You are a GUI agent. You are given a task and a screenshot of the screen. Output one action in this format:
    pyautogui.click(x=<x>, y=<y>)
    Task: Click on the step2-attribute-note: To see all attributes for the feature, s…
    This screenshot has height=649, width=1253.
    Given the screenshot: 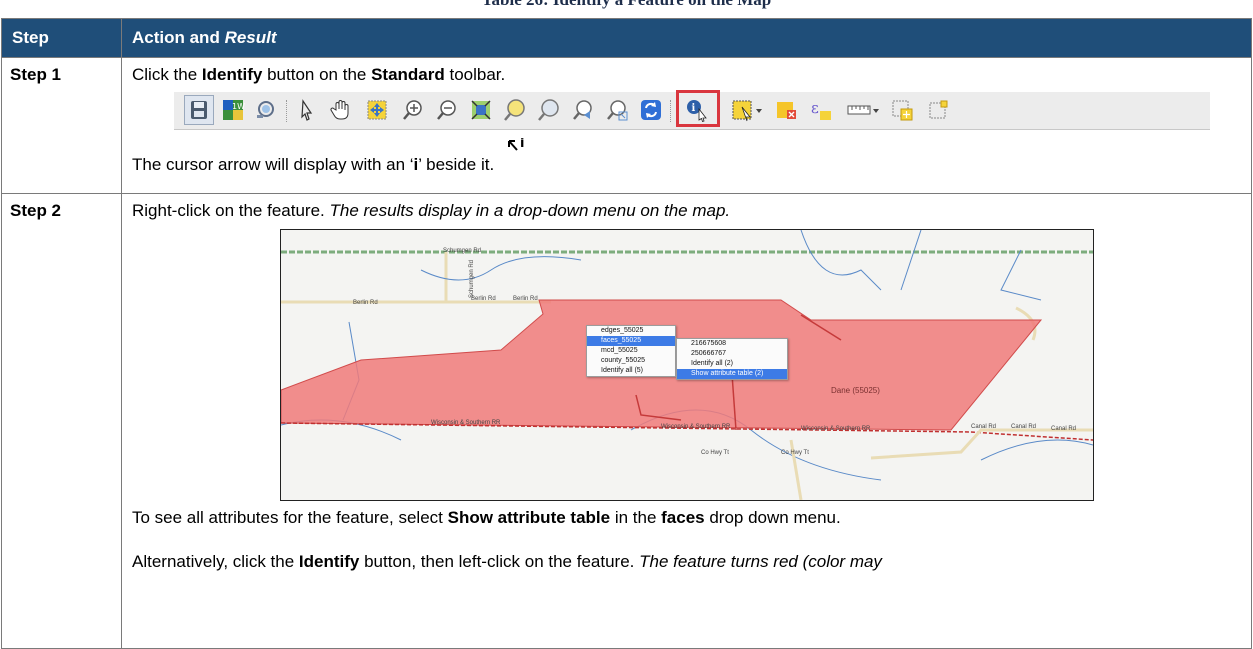 What is the action you would take?
    pyautogui.click(x=686, y=518)
    